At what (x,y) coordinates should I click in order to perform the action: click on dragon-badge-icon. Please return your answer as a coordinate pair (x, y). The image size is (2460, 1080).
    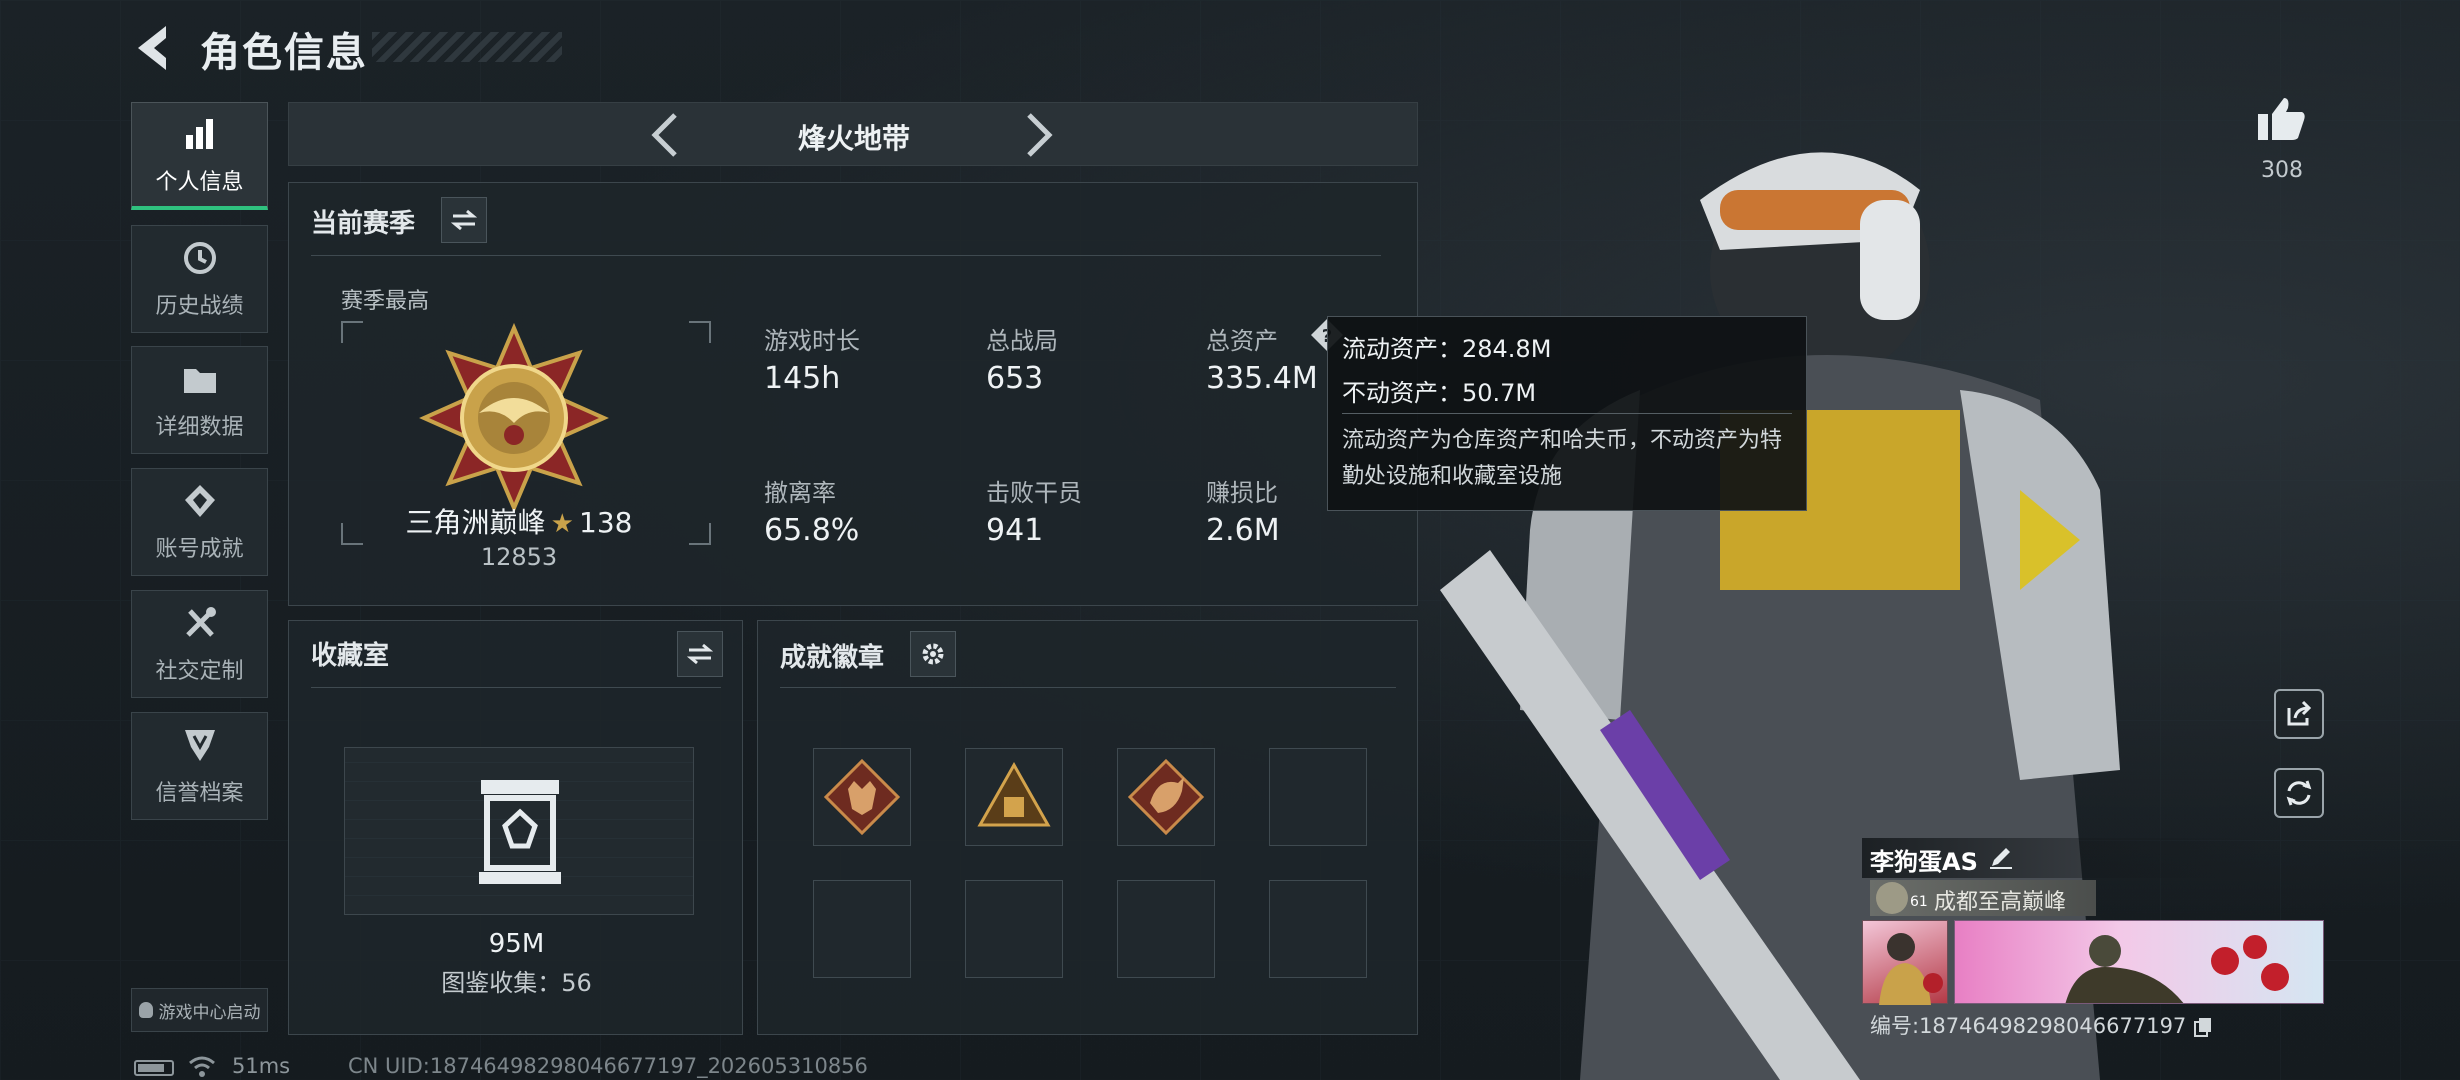
    Looking at the image, I should click on (1166, 797).